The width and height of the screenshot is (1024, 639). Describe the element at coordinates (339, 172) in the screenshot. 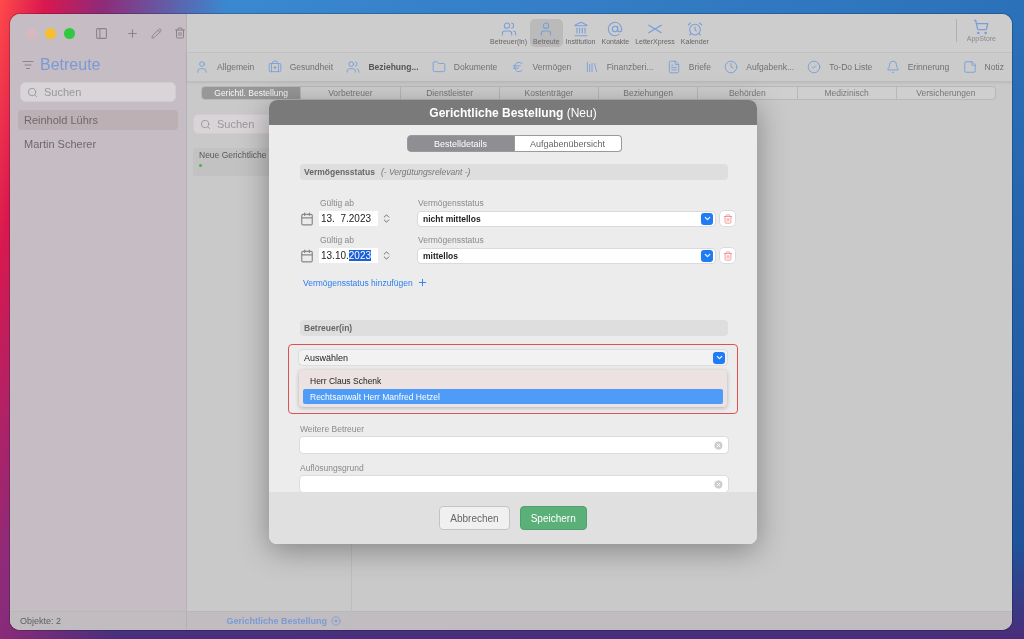

I see `section-title: Vermögensstatus` at that location.